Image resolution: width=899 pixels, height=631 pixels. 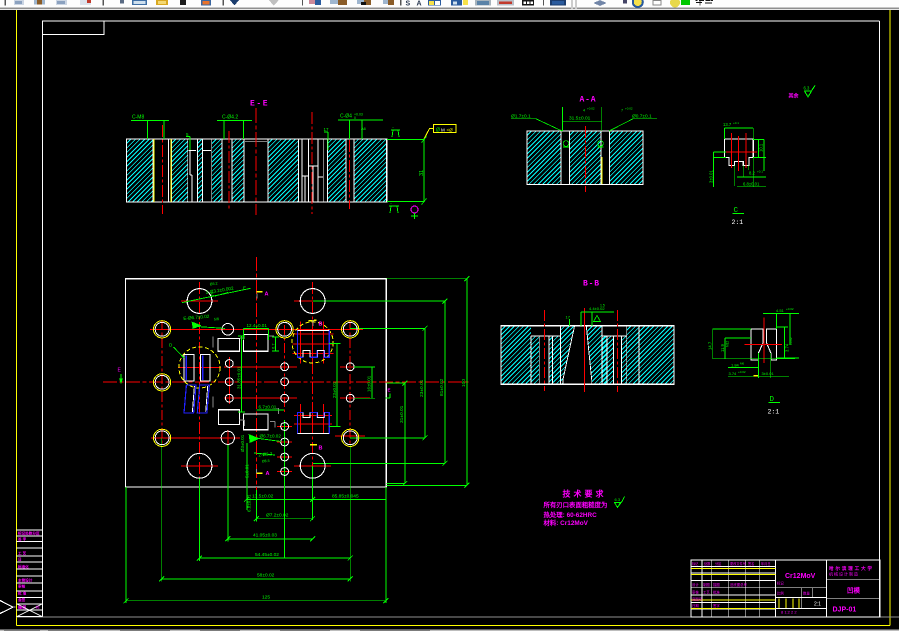 I want to click on svg-text: 材料: Cr12MoV, so click(x=566, y=522).